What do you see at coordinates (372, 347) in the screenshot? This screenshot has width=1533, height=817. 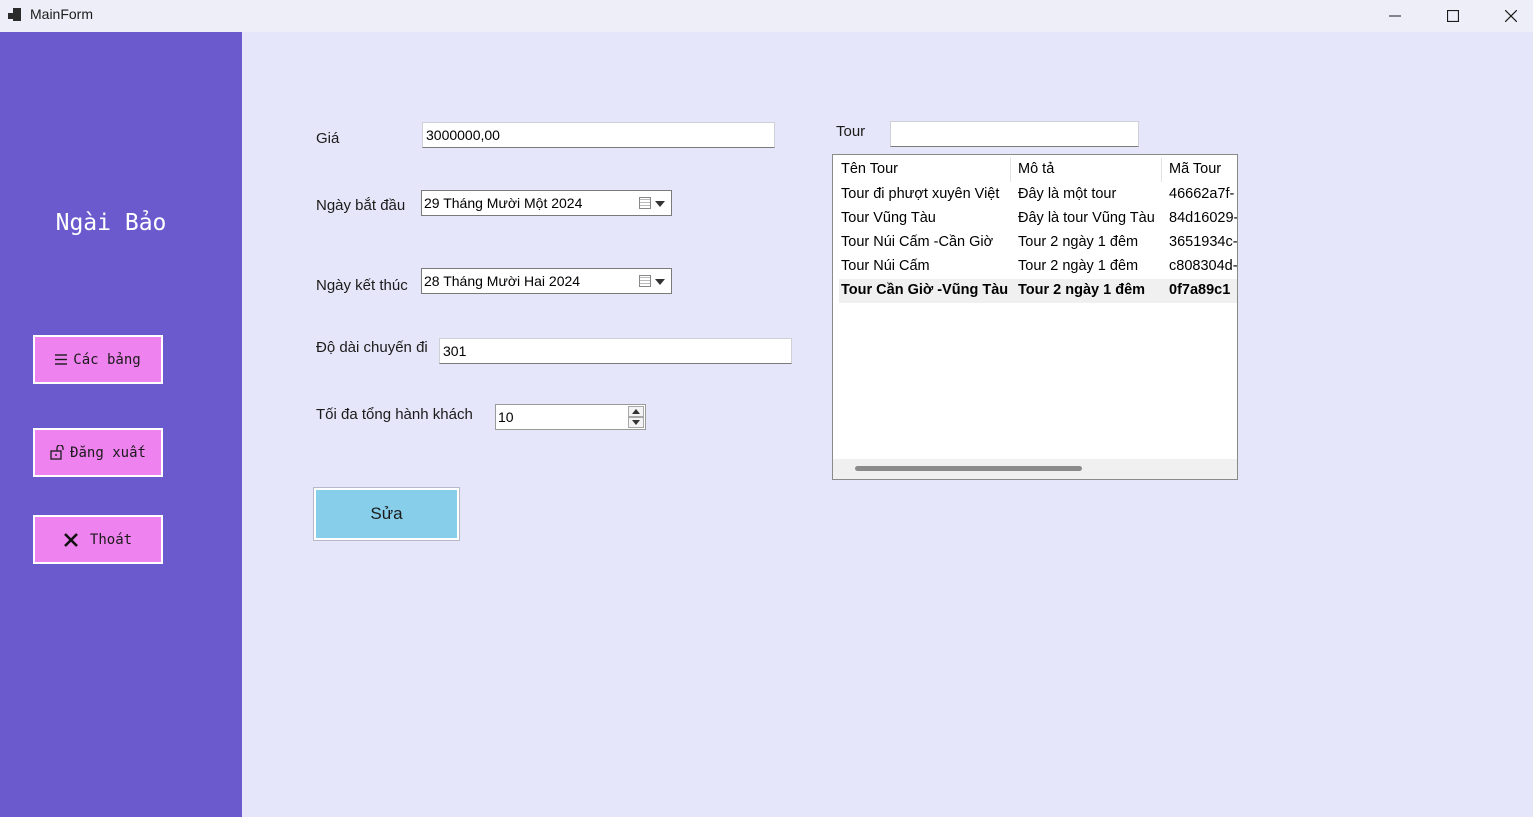 I see `trip-length-label: Độ dài chuyến đi` at bounding box center [372, 347].